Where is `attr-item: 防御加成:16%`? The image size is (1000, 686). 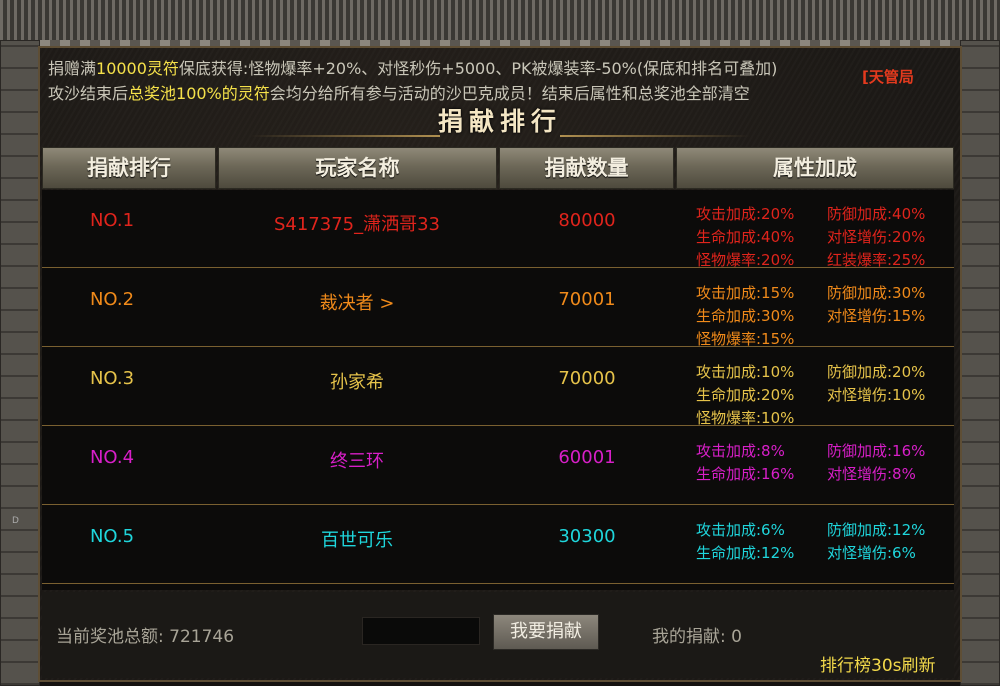 attr-item: 防御加成:16% is located at coordinates (876, 451).